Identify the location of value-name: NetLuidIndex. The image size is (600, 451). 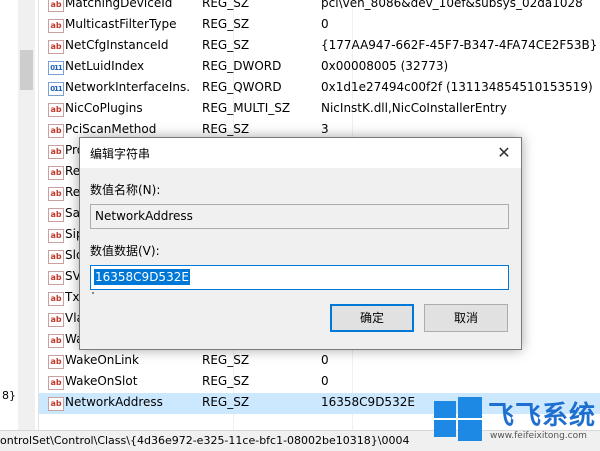
(105, 66).